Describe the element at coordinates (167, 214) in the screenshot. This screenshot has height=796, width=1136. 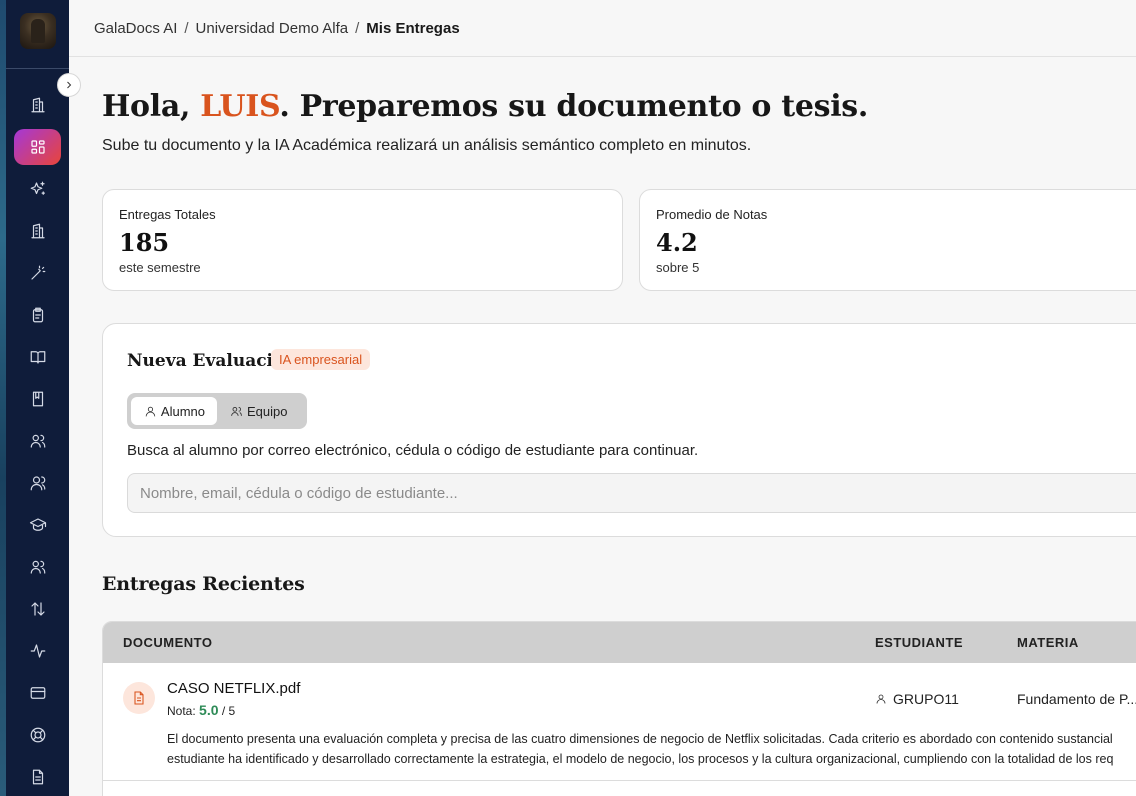
I see `stat-label: Entregas Totales` at that location.